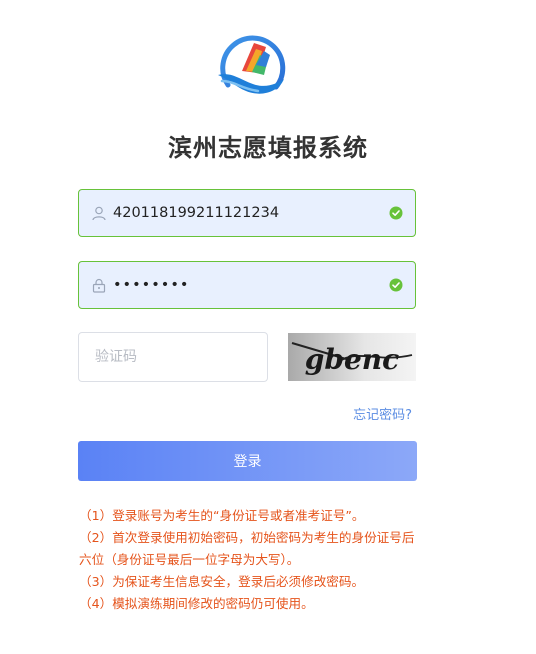  What do you see at coordinates (382, 413) in the screenshot?
I see `forgot-password-link: 忘记密码?` at bounding box center [382, 413].